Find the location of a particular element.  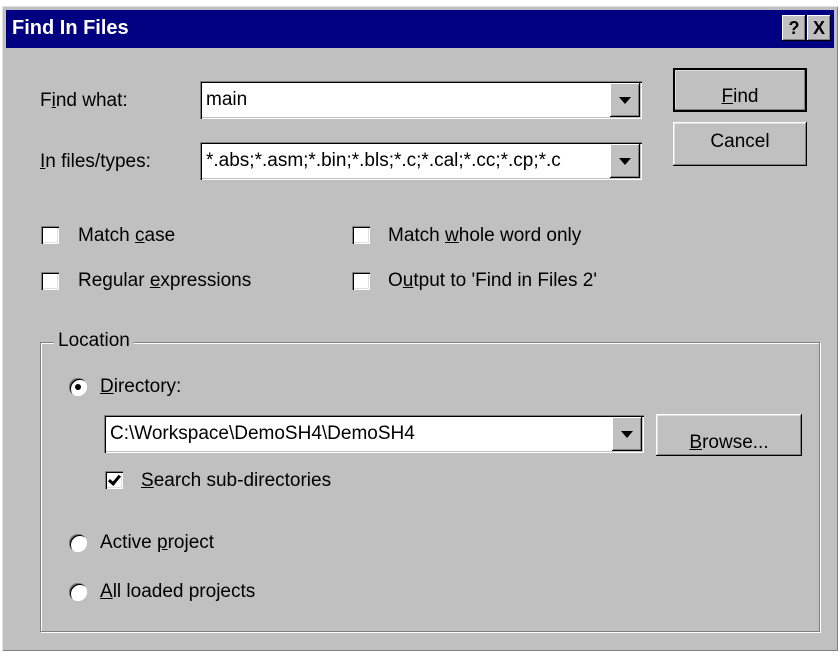

find-what-combo: main is located at coordinates (421, 100).